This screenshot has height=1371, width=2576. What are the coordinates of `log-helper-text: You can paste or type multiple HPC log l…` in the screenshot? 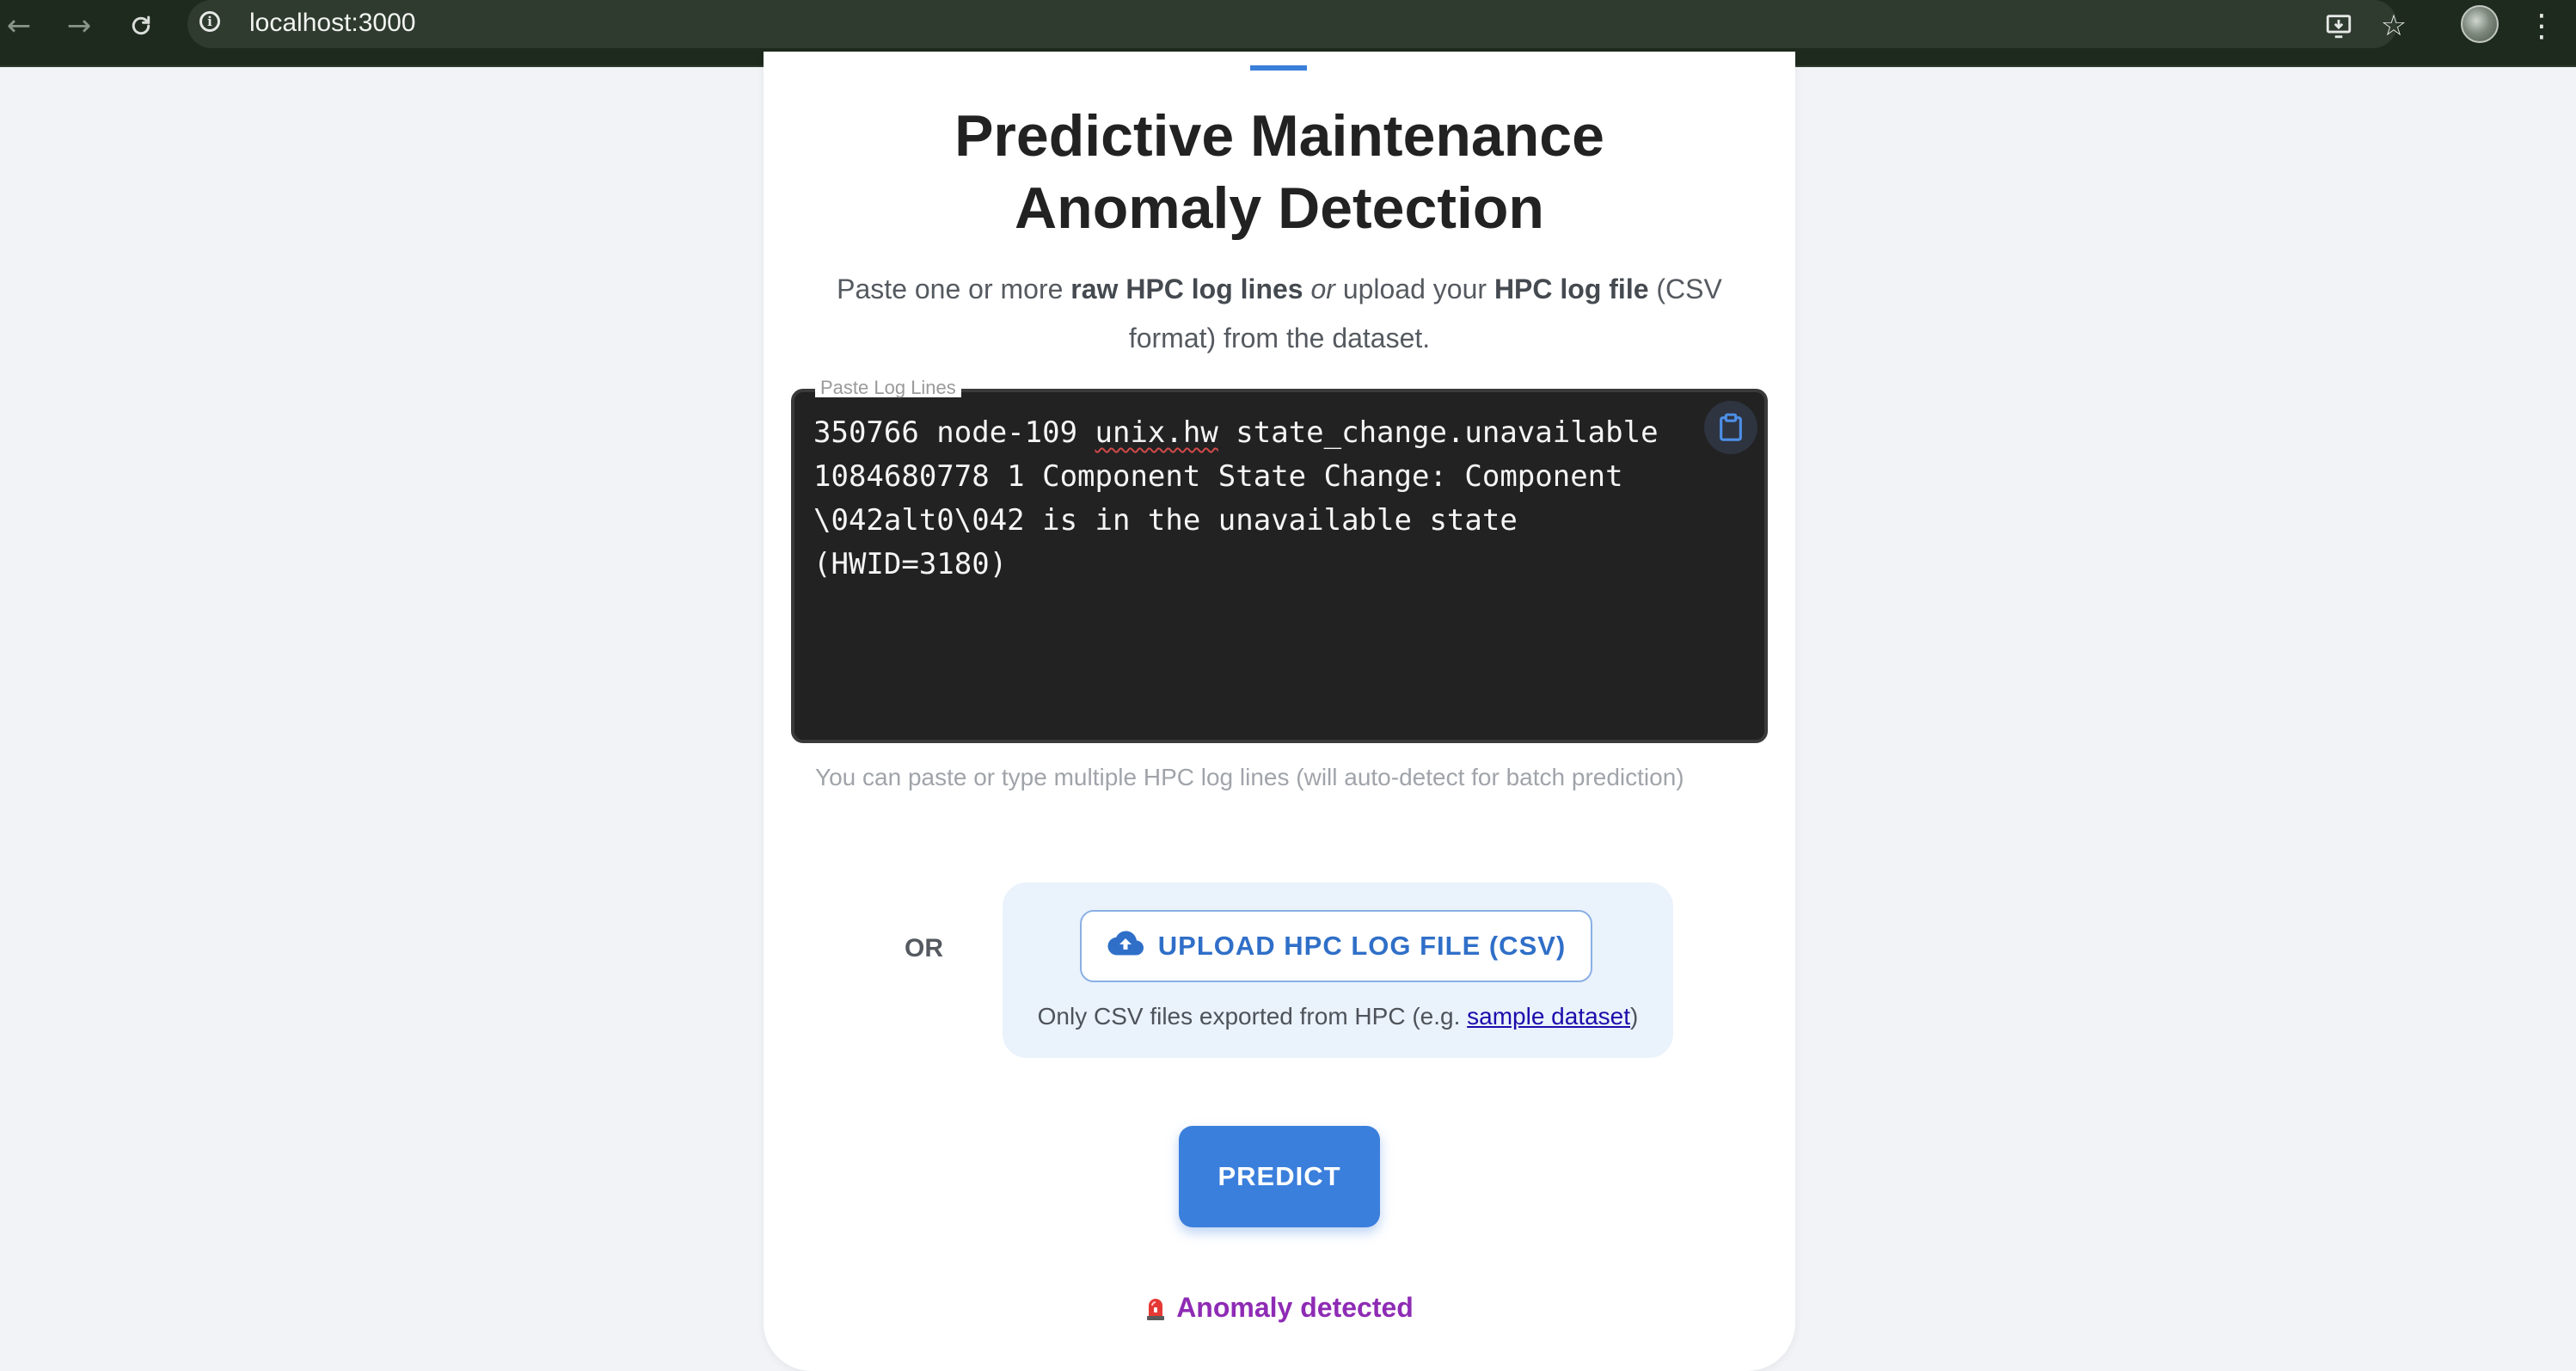 It's located at (1249, 777).